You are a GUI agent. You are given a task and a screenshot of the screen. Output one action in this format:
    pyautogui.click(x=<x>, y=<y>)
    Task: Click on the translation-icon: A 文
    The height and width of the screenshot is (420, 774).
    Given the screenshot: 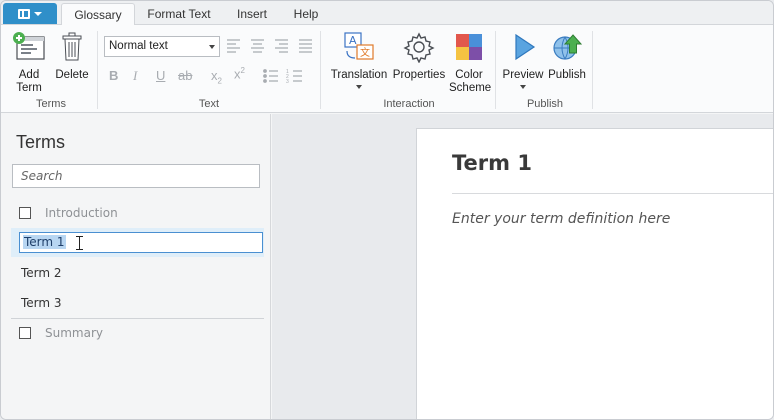 What is the action you would take?
    pyautogui.click(x=359, y=46)
    